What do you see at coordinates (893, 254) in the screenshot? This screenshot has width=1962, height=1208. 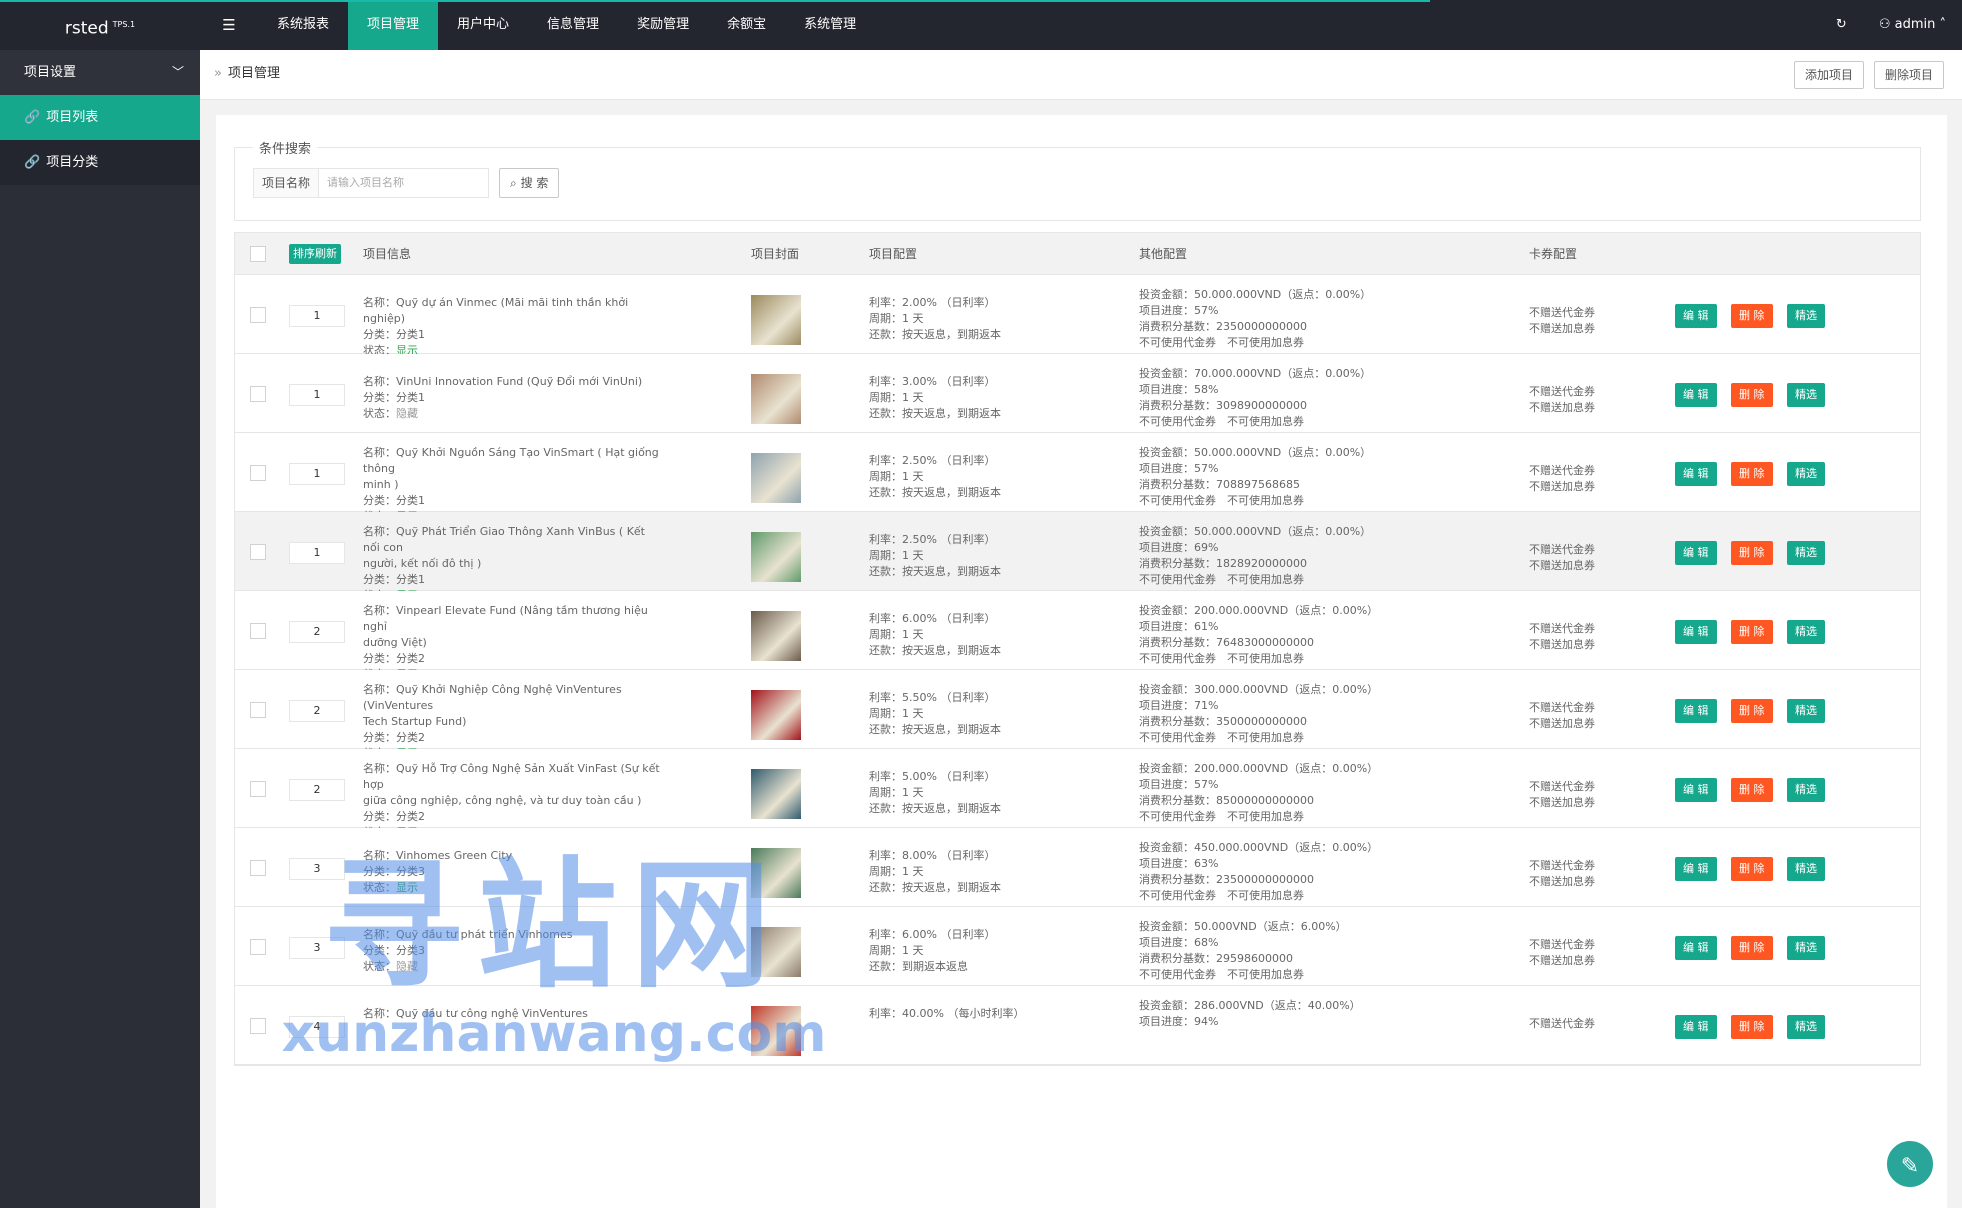 I see `col-project-config: 项目配置` at bounding box center [893, 254].